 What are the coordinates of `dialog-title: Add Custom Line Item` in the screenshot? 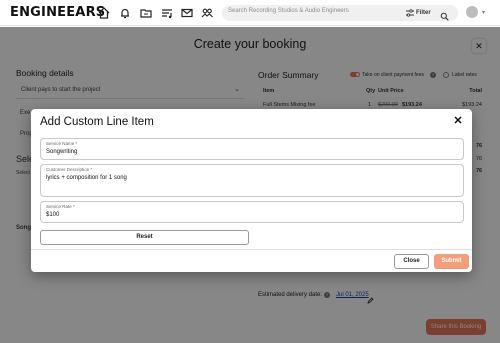 It's located at (97, 122).